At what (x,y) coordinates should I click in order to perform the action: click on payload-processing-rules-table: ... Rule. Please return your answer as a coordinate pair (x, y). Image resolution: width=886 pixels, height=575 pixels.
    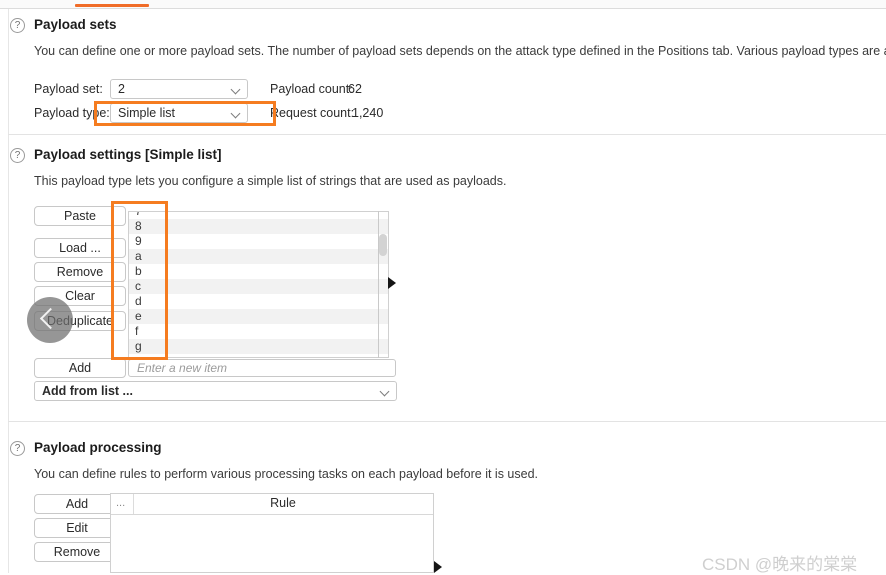
    Looking at the image, I should click on (272, 533).